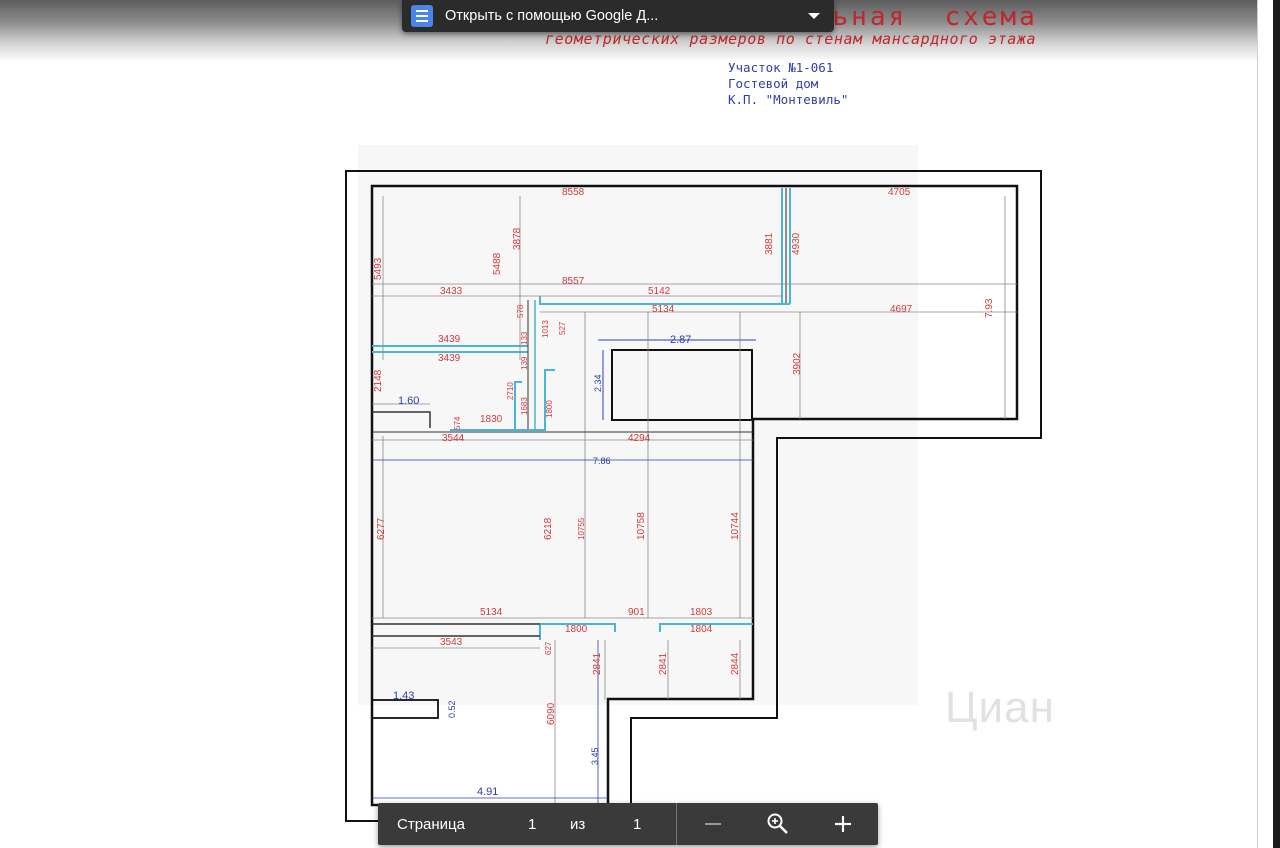  I want to click on page-label: Страница, so click(431, 824).